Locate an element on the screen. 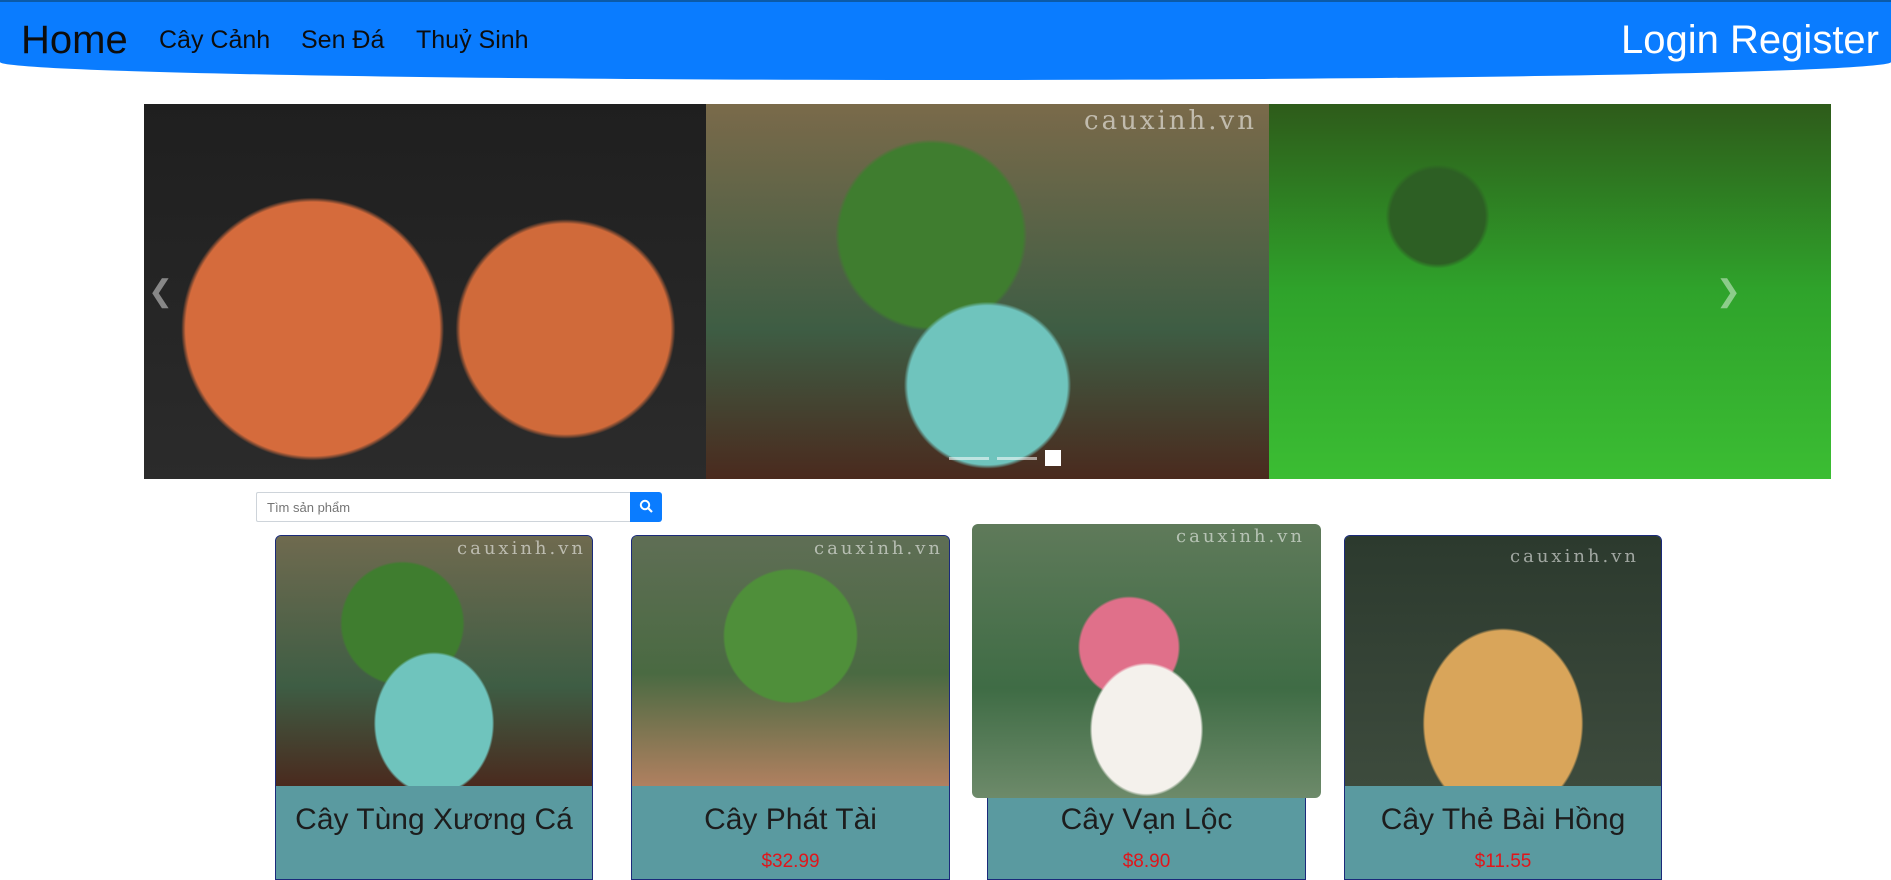 The width and height of the screenshot is (1891, 880). search-icon is located at coordinates (646, 506).